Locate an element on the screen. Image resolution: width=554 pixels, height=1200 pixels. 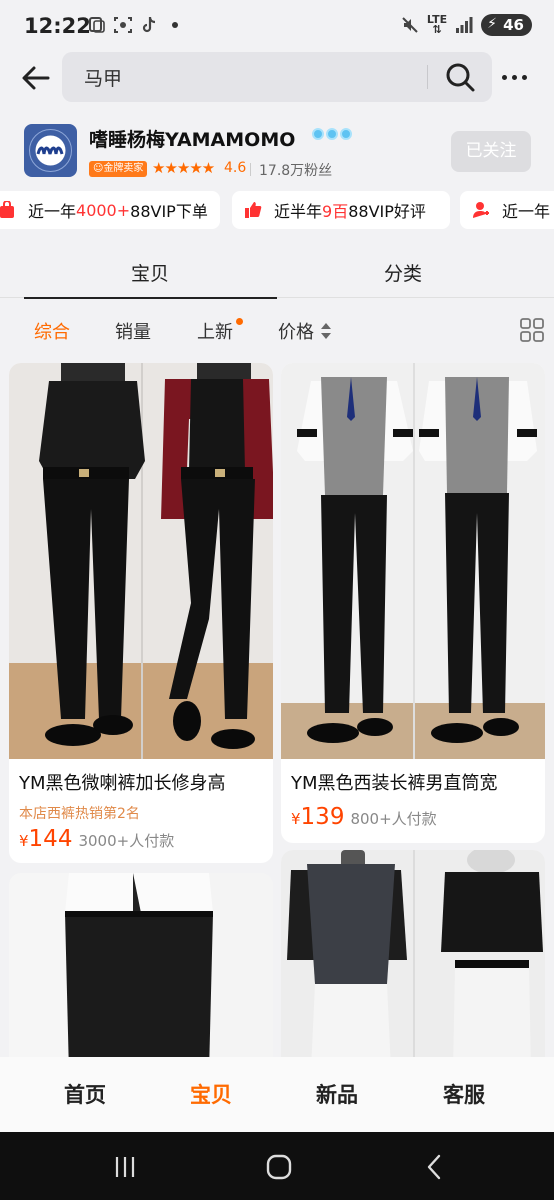
bag-icon is located at coordinates (7, 209).